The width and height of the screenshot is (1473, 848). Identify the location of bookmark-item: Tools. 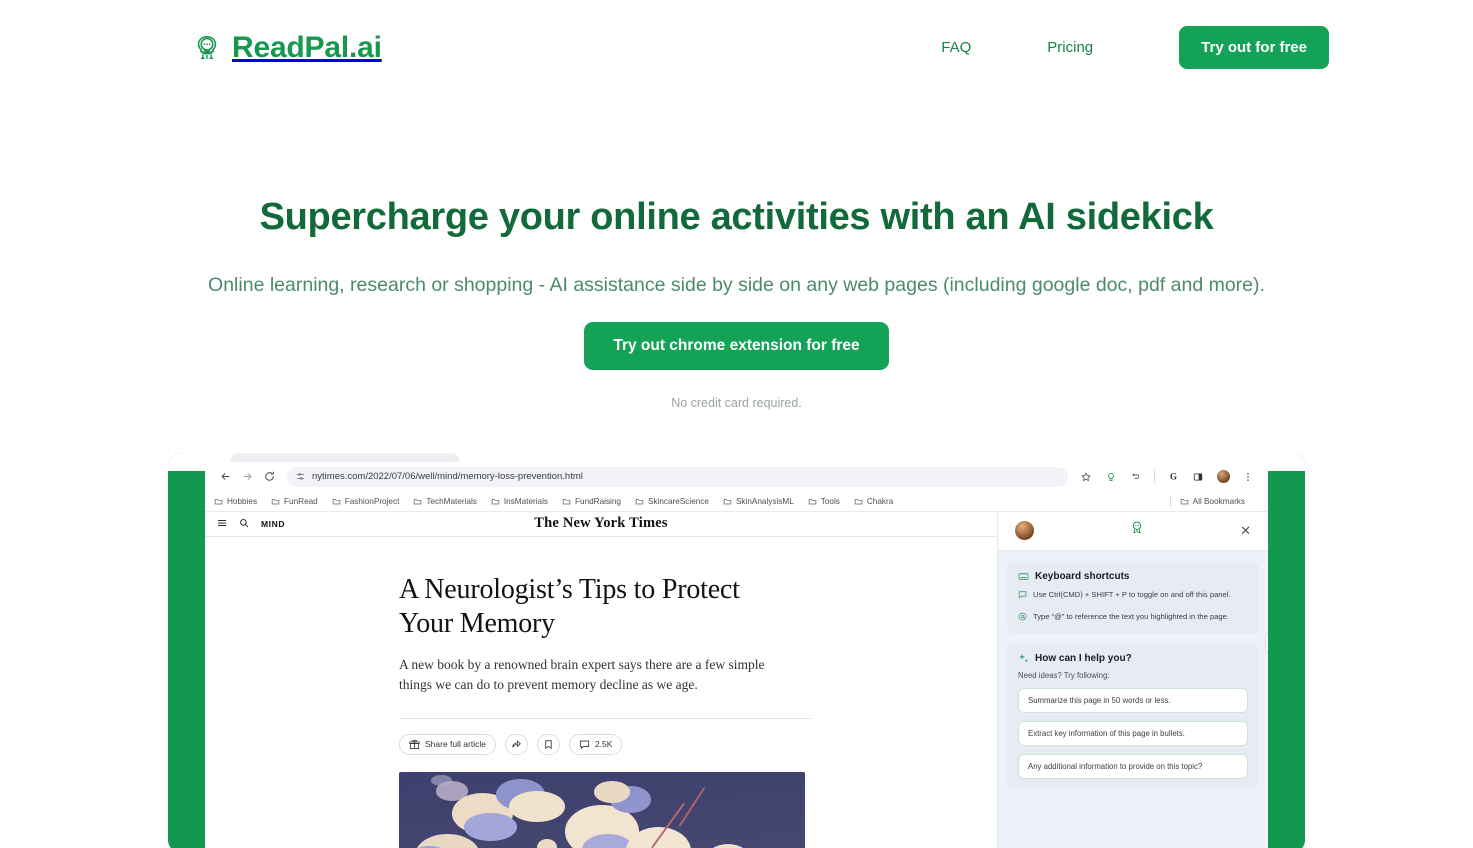
(828, 501).